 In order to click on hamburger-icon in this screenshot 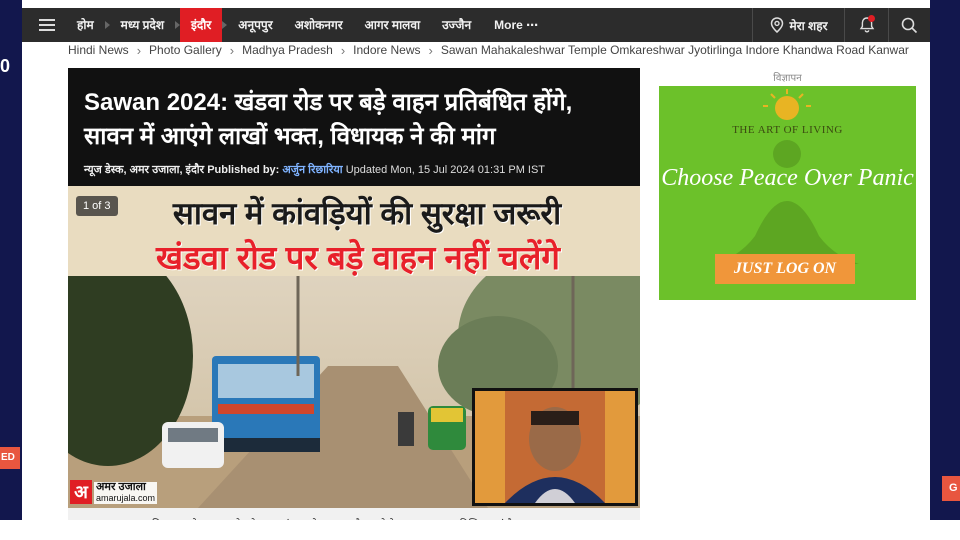, I will do `click(47, 25)`.